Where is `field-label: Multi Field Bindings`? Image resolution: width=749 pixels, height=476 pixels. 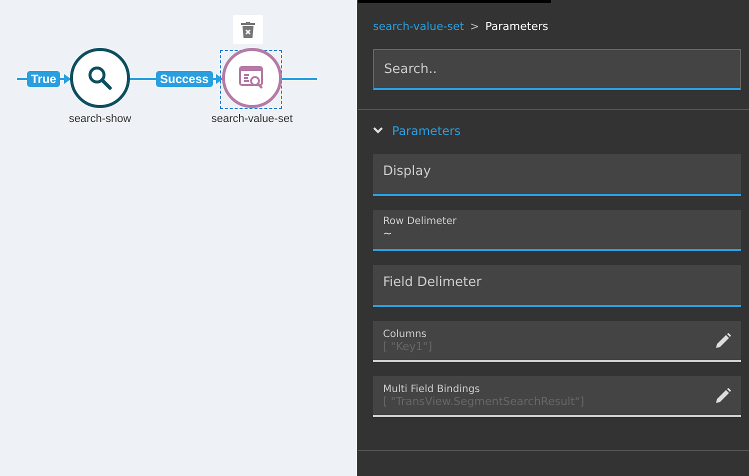
field-label: Multi Field Bindings is located at coordinates (432, 389).